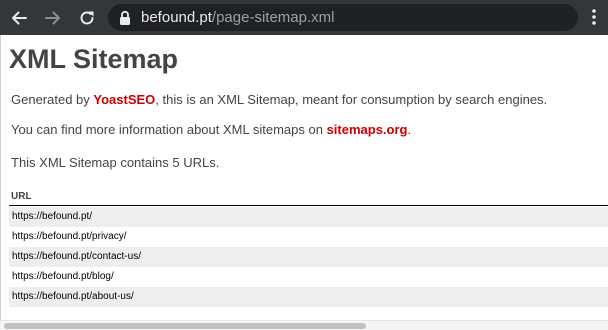 The width and height of the screenshot is (608, 330). I want to click on browser-toolbar: befound.pt/page-sitemap.xml, so click(304, 17).